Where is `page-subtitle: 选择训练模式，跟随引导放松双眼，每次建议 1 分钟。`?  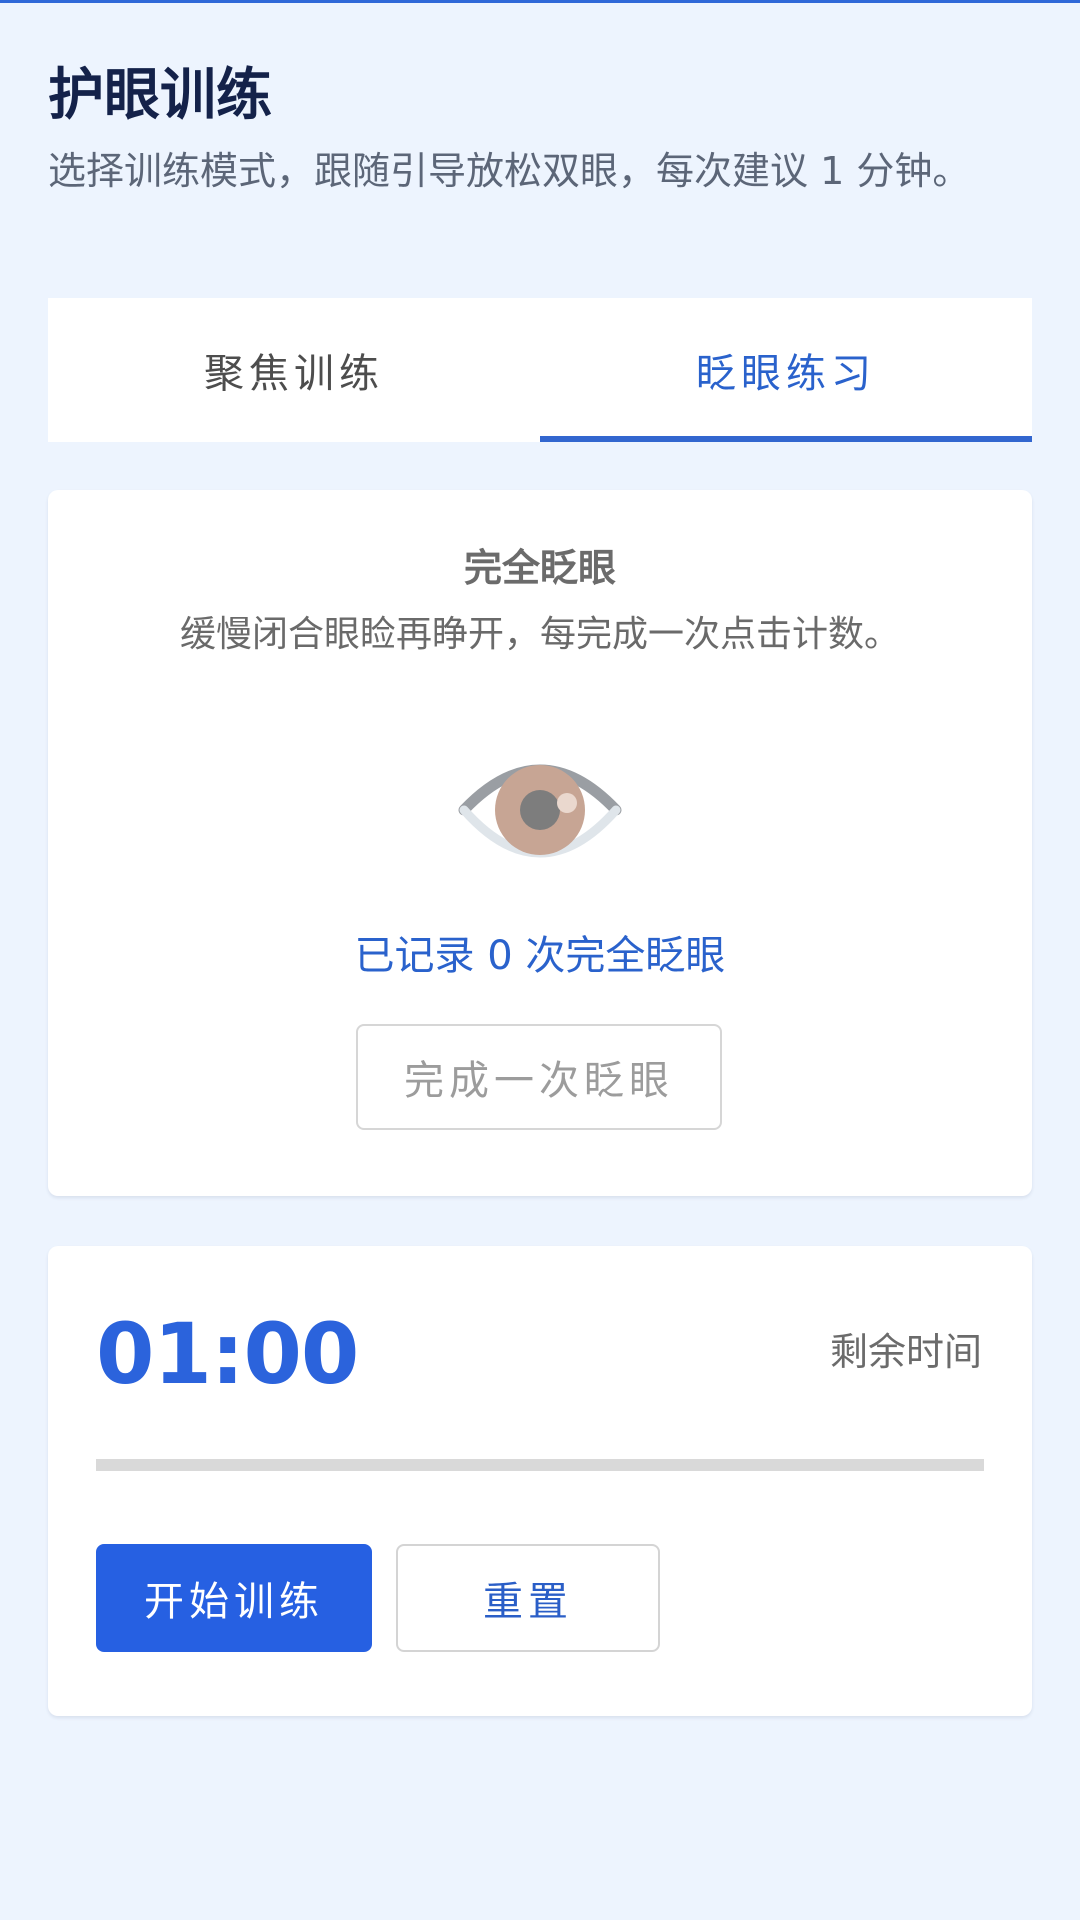
page-subtitle: 选择训练模式，跟随引导放松双眼，每次建议 1 分钟。 is located at coordinates (509, 171).